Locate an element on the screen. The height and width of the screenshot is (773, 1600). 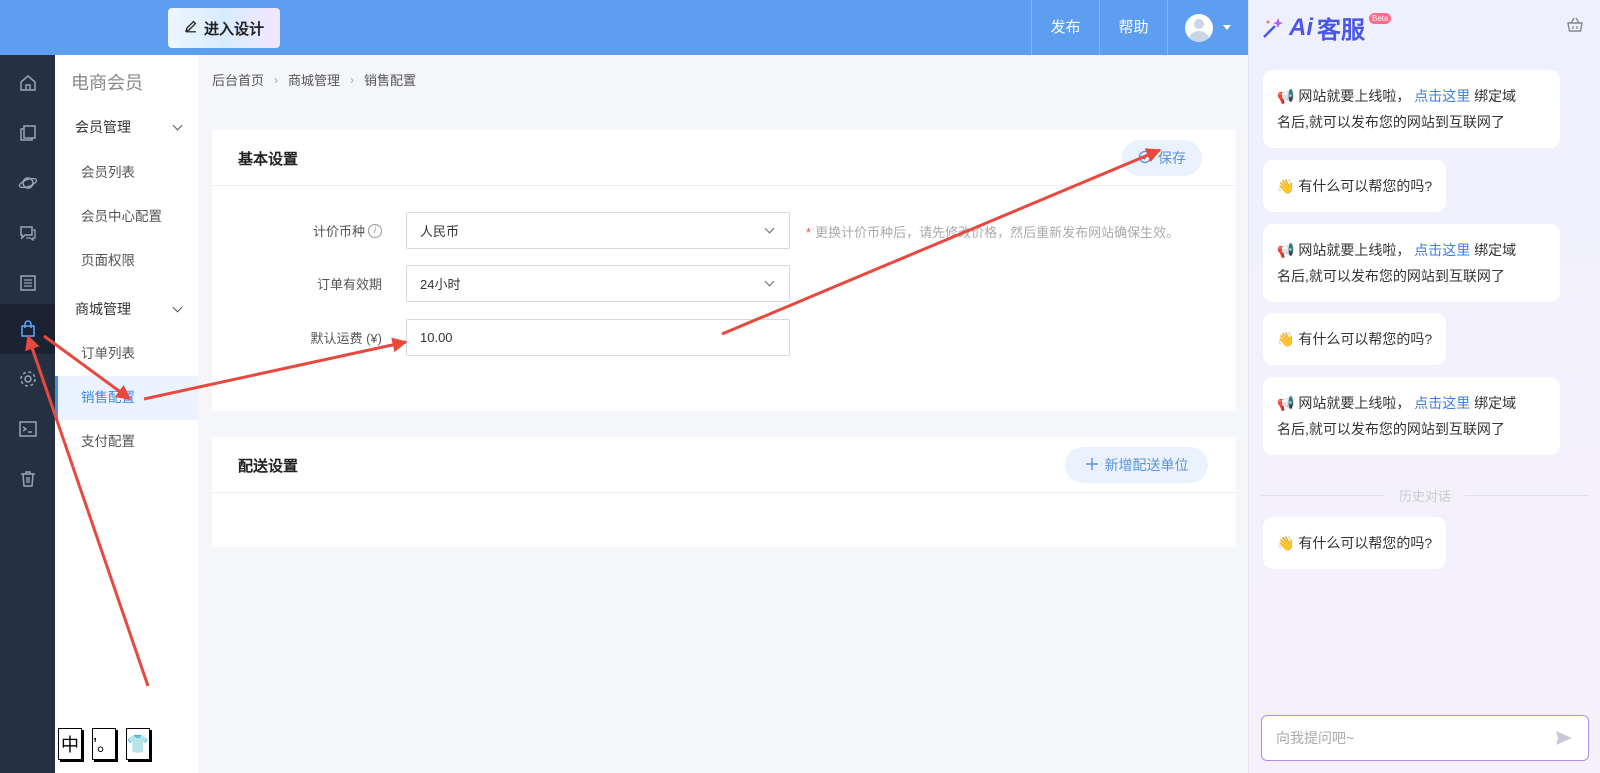
breadcrumb: 后台首页 › 商城管理 › 销售配置 is located at coordinates (314, 79).